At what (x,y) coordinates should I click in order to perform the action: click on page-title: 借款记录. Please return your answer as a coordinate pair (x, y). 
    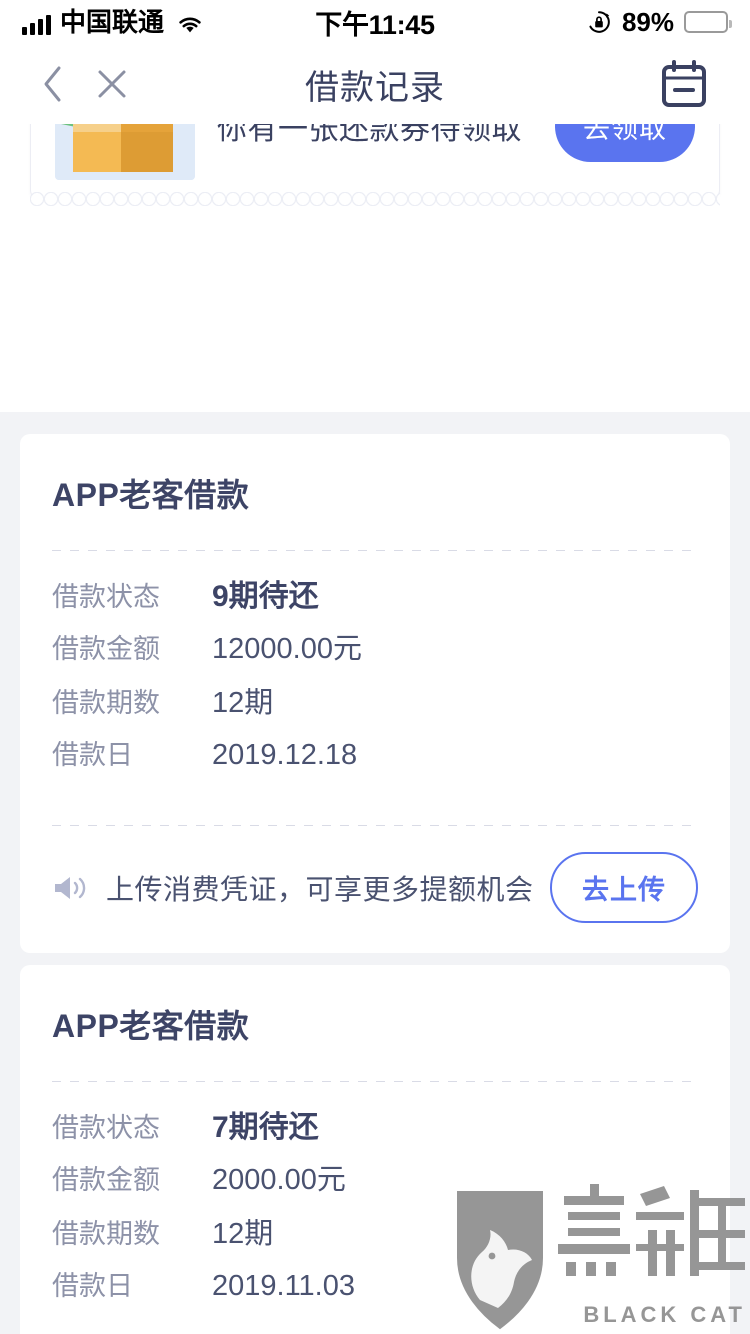
    Looking at the image, I should click on (375, 87).